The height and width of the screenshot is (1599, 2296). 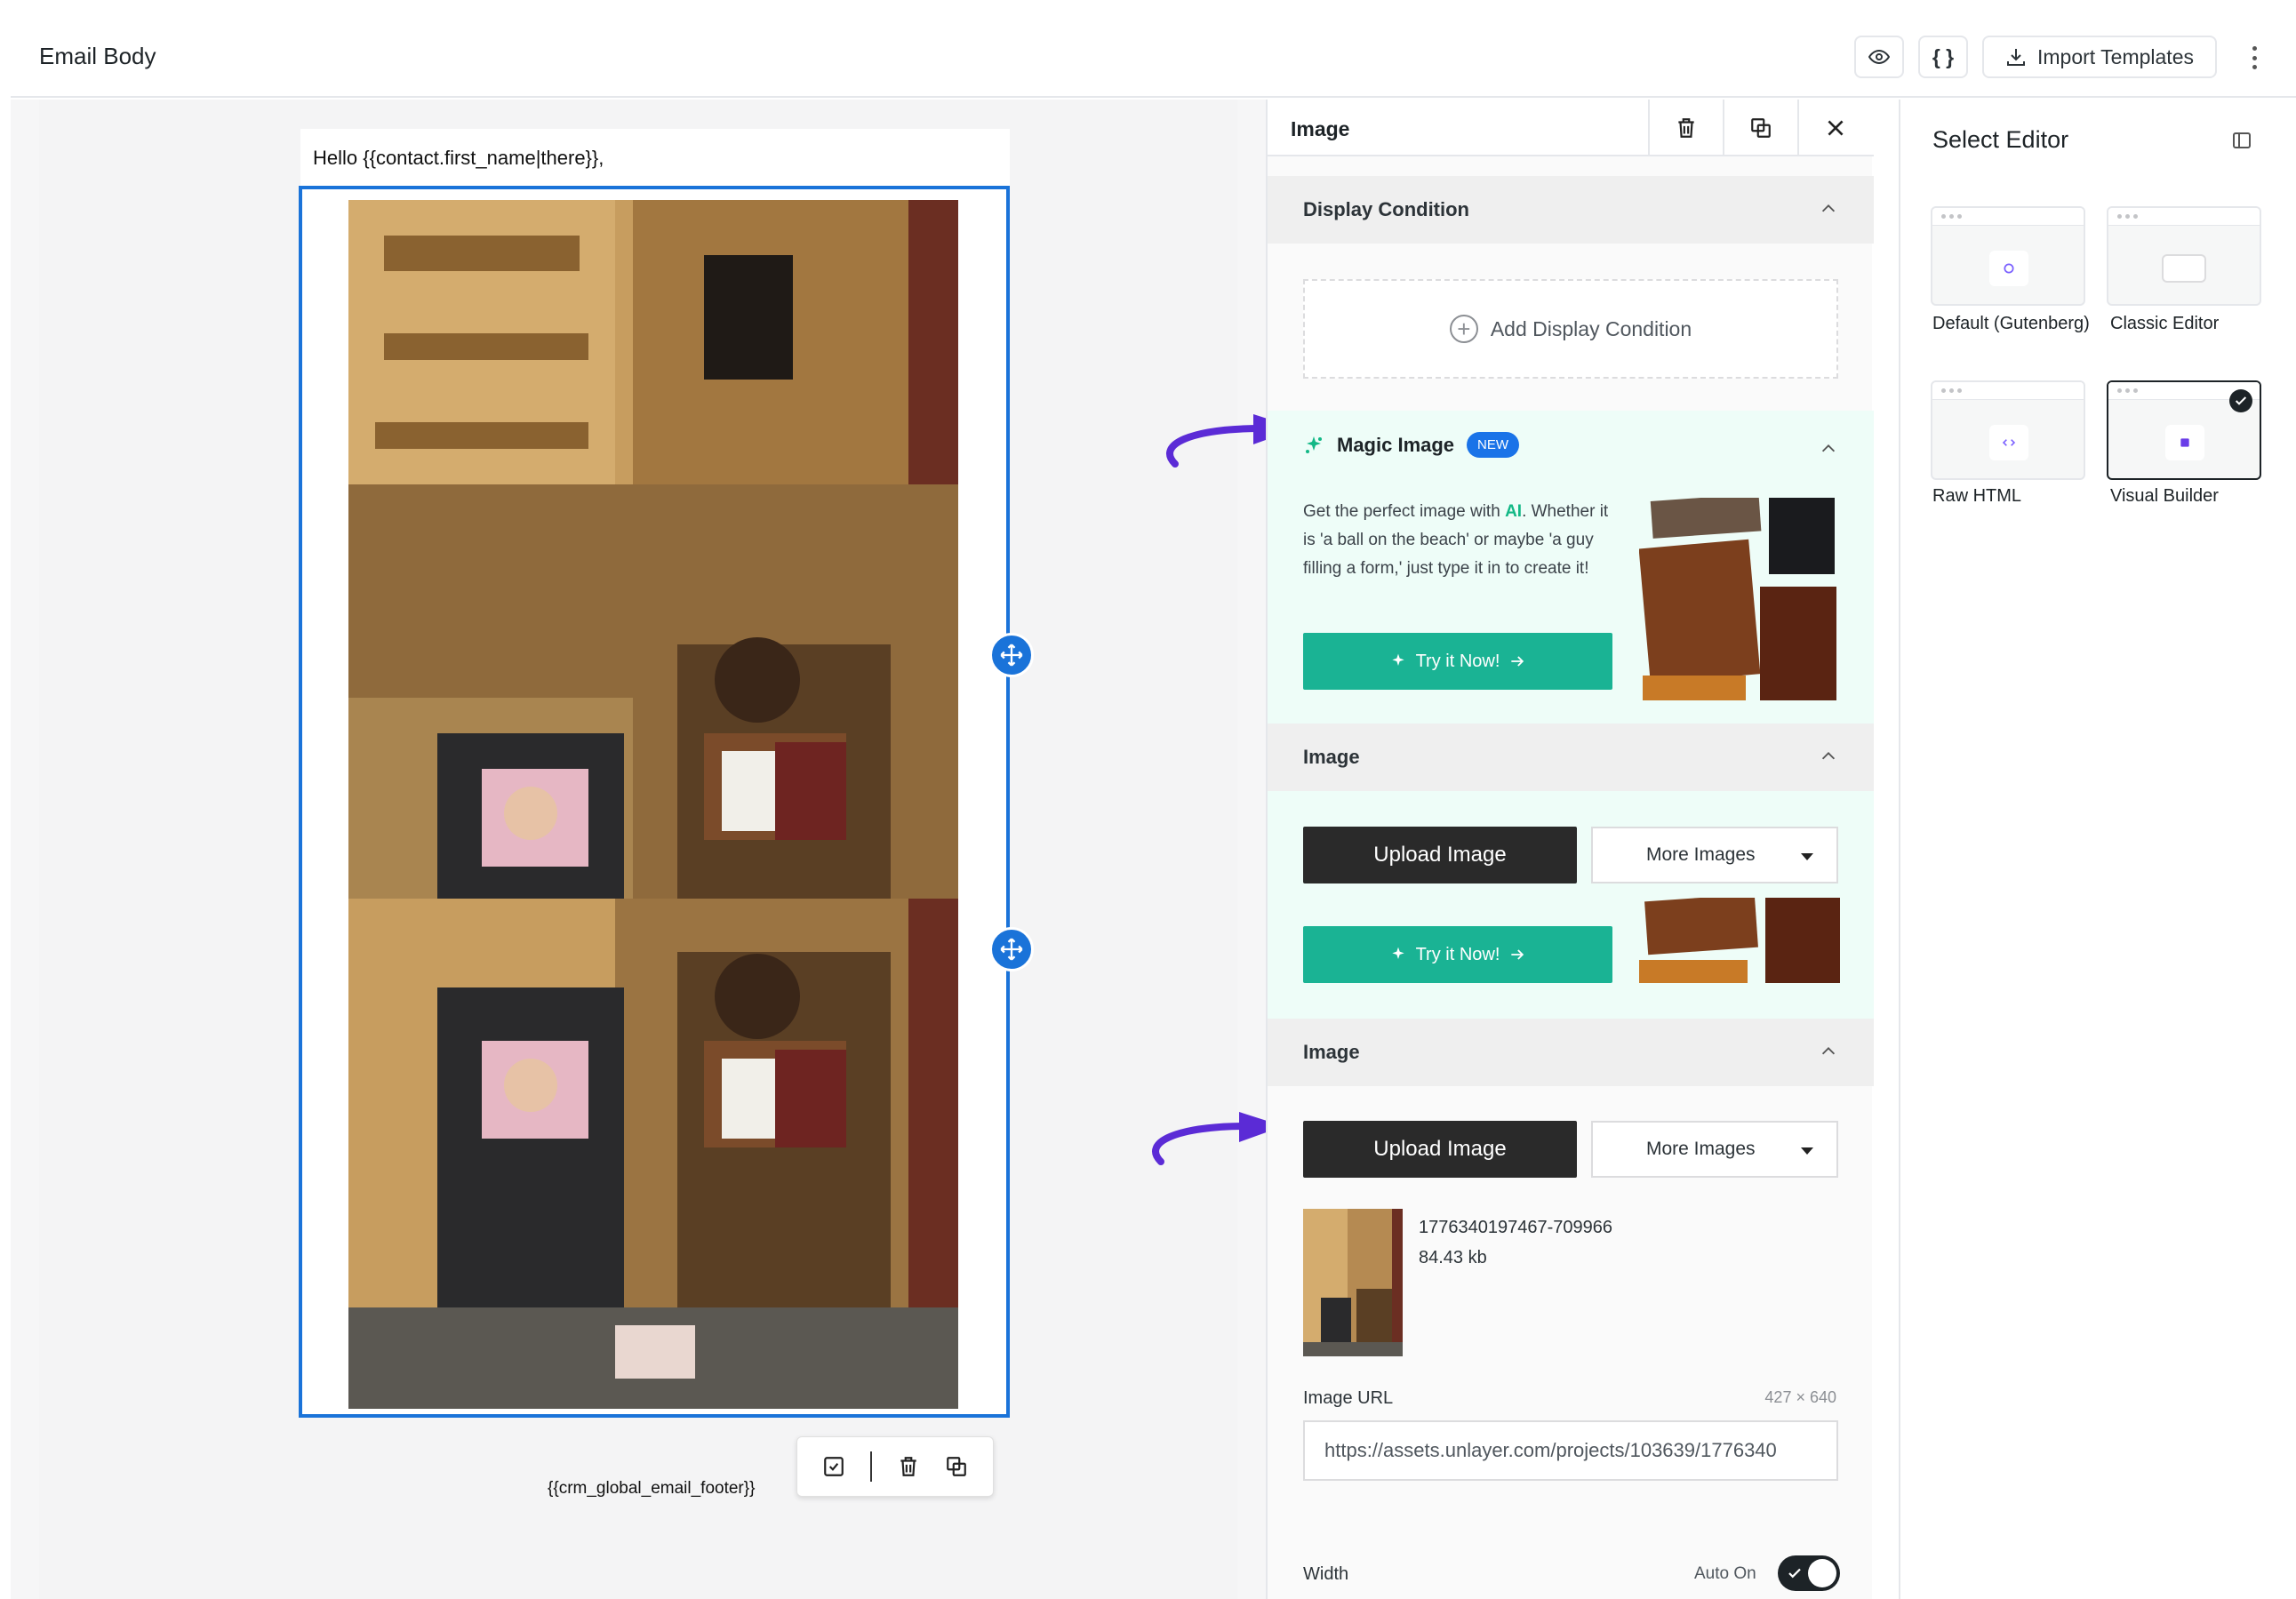 What do you see at coordinates (1515, 1227) in the screenshot?
I see `image-file-name: 1776340197467-709966` at bounding box center [1515, 1227].